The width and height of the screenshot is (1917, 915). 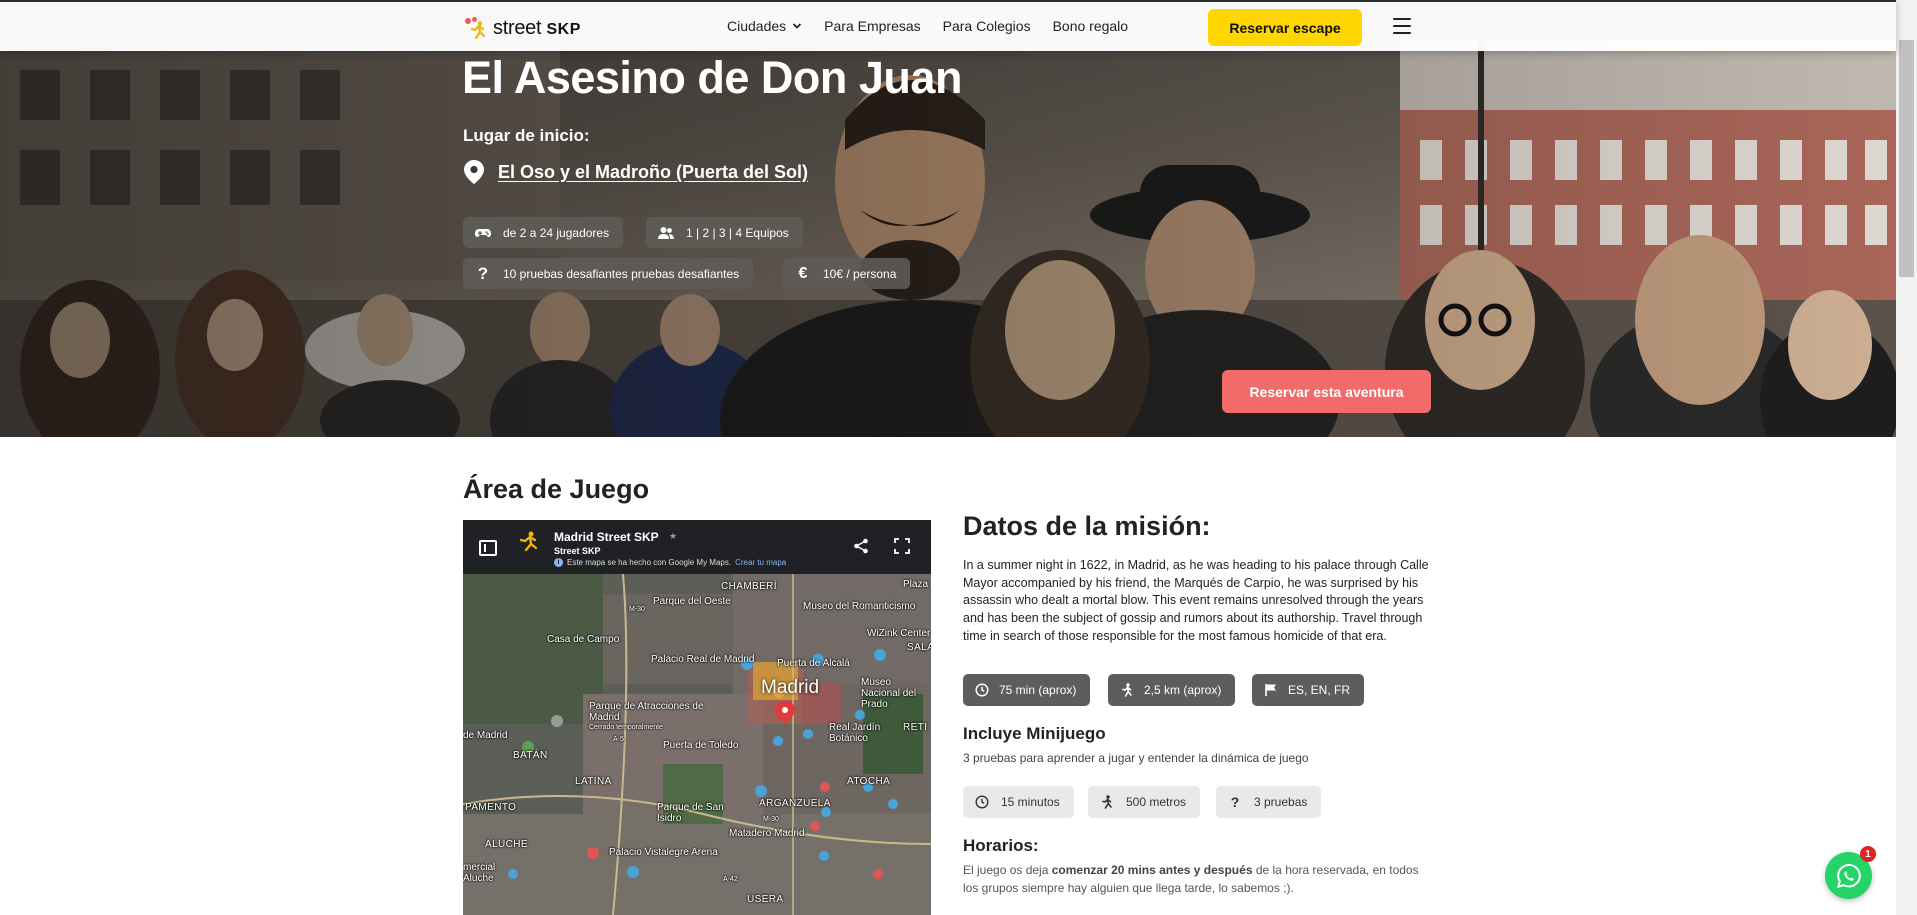 I want to click on map-label: Palacio Vistalegre Arena, so click(x=663, y=852).